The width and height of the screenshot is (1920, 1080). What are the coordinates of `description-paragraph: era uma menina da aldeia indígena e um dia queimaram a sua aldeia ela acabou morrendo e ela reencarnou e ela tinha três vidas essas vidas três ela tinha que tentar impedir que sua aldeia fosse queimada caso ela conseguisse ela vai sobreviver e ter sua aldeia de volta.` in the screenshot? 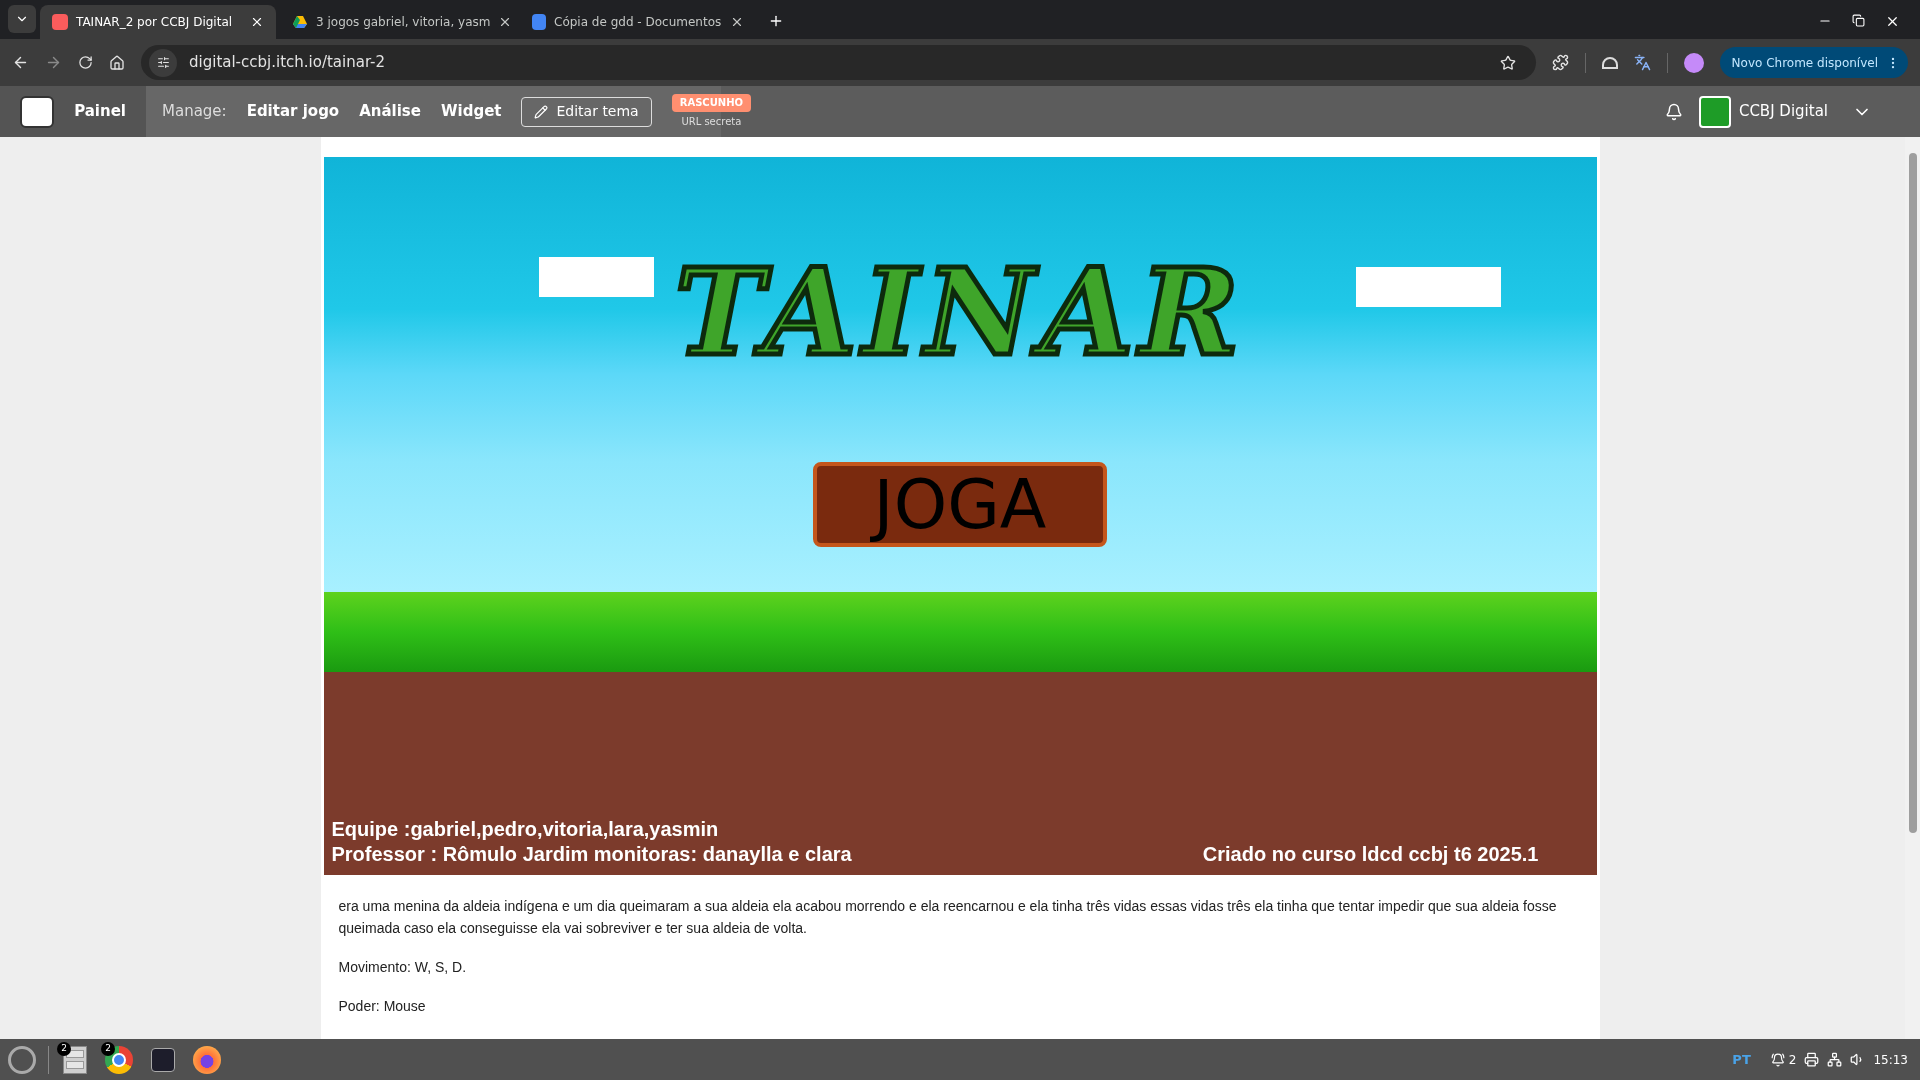 It's located at (948, 917).